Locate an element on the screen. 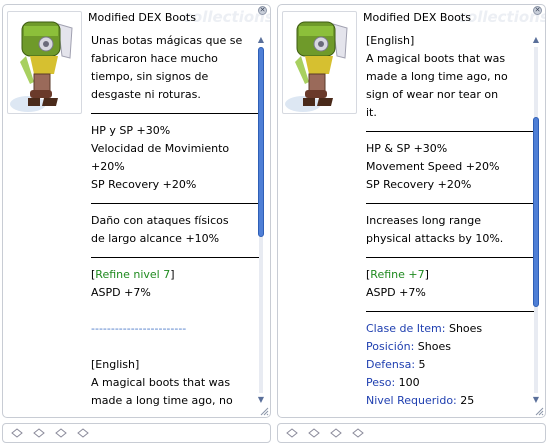 The height and width of the screenshot is (444, 552). description-line: it. is located at coordinates (371, 112).